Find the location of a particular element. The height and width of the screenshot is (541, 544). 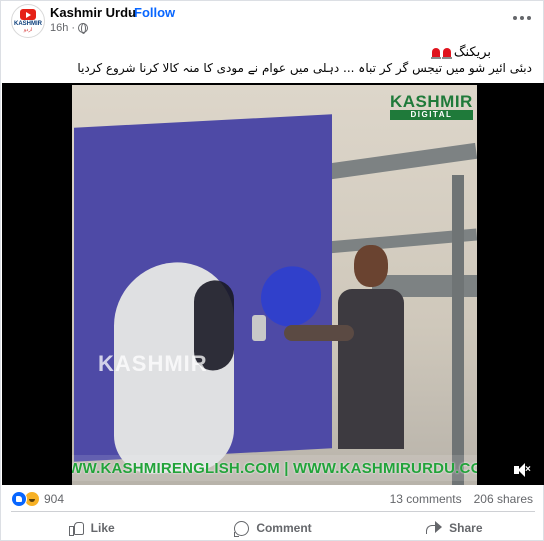

comment-bubble-icon is located at coordinates (242, 528).